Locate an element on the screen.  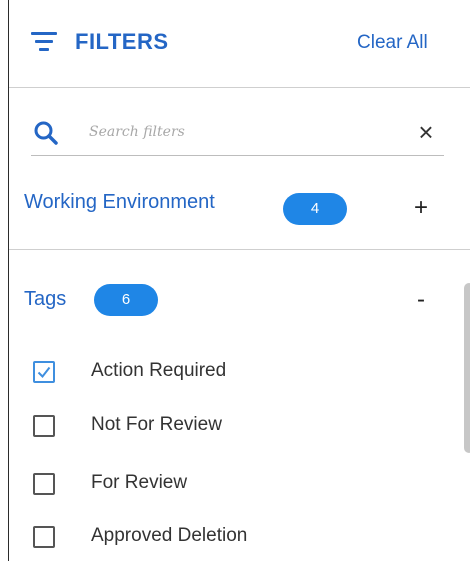
tag-option-not-for-review: Not For Review is located at coordinates (233, 427).